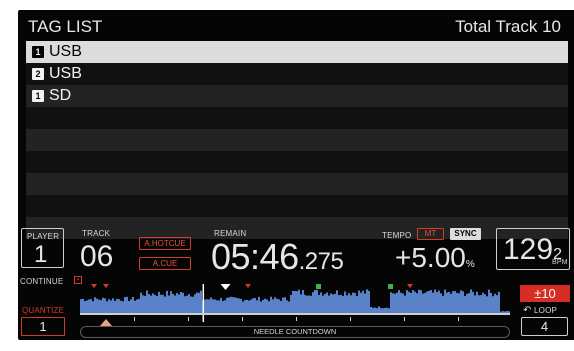 This screenshot has width=574, height=351. I want to click on remain-time-main: 05:46, so click(255, 256).